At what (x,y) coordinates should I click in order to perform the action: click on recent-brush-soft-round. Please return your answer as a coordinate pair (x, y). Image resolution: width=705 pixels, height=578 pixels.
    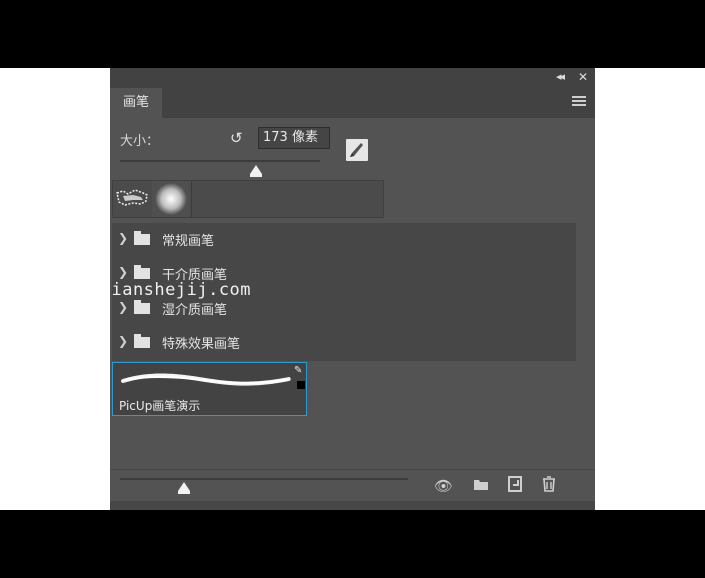
    Looking at the image, I should click on (171, 199).